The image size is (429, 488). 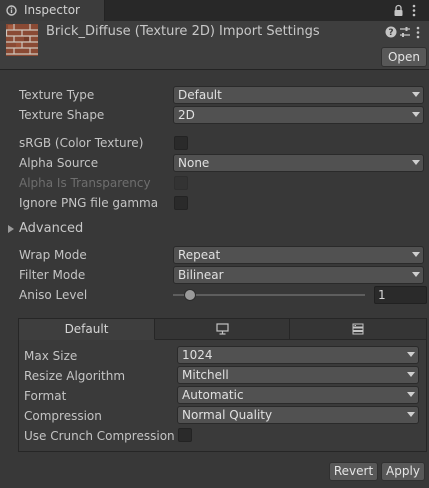 What do you see at coordinates (22, 40) in the screenshot?
I see `brick-texture-thumbnail` at bounding box center [22, 40].